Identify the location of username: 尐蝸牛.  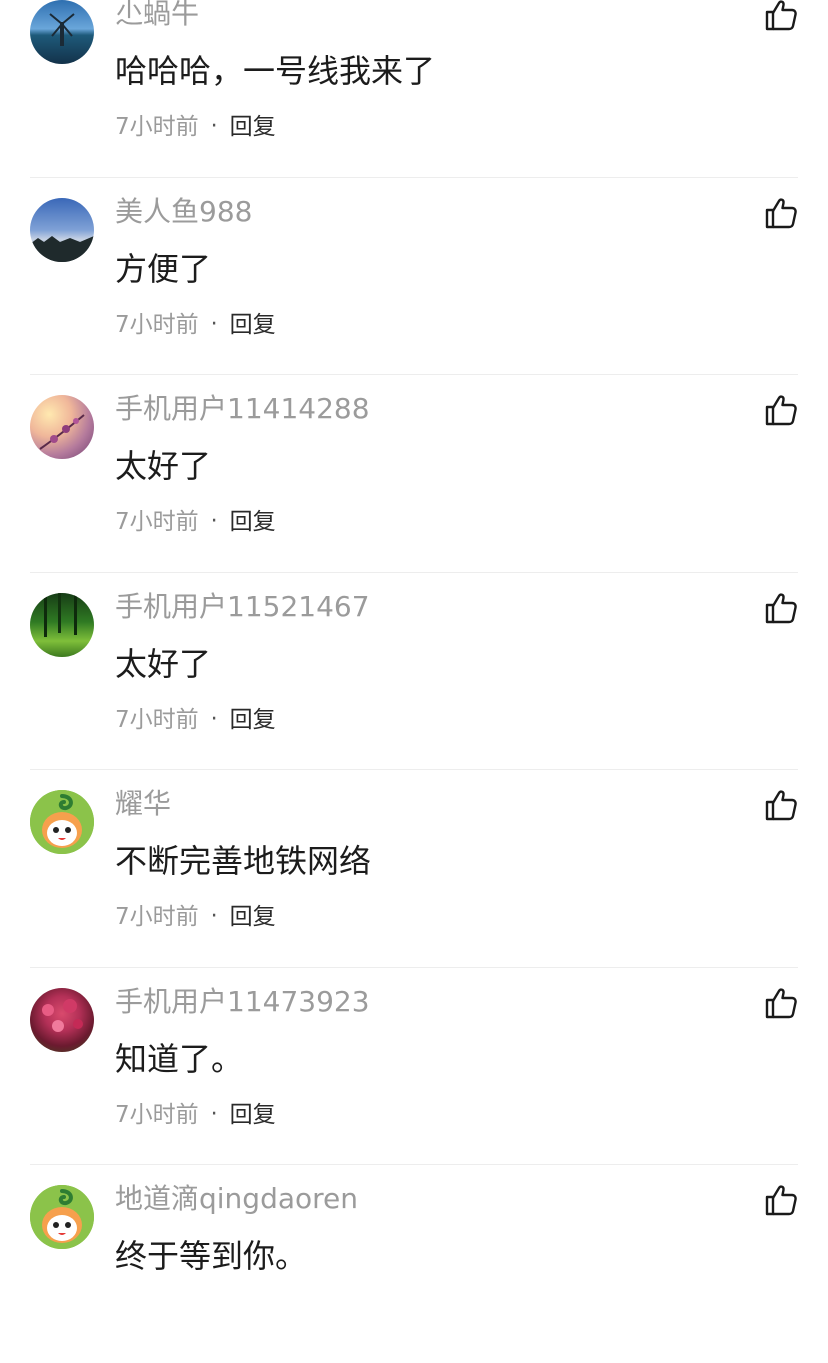
(157, 15).